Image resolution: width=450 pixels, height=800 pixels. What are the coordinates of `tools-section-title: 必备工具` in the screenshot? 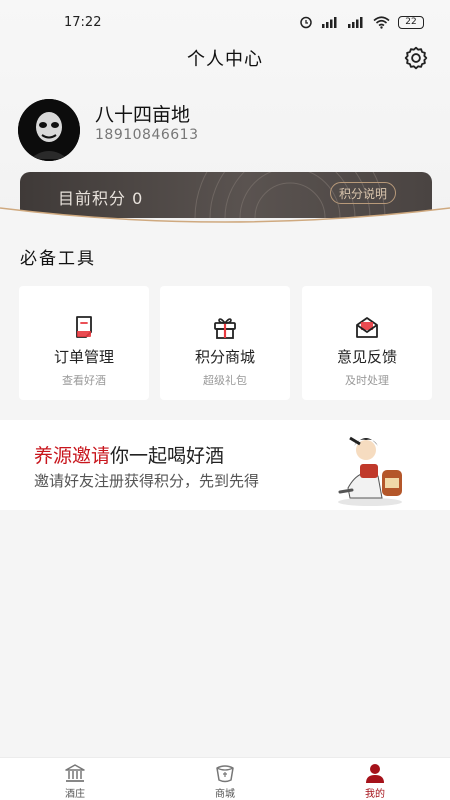 It's located at (58, 259).